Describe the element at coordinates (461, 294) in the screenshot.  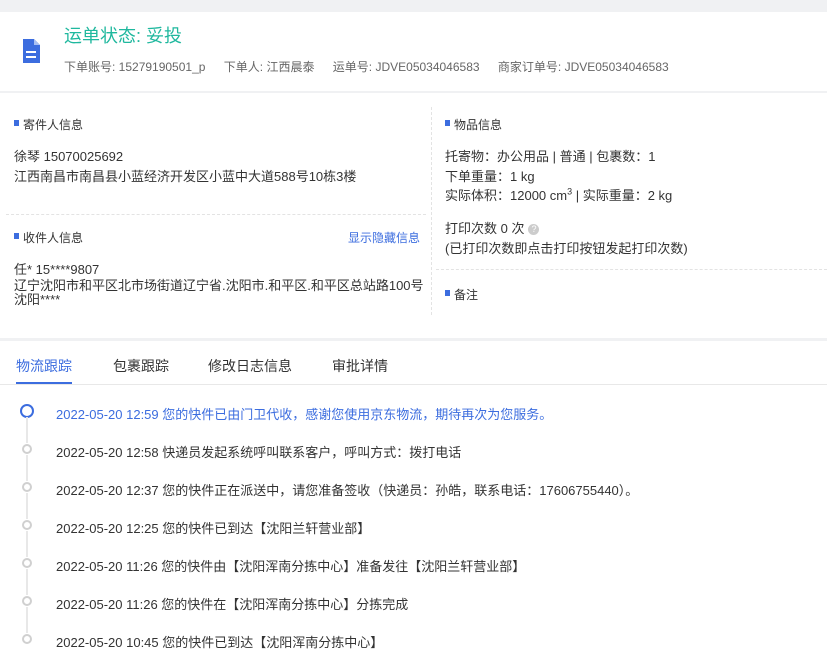
I see `remarks-section-title: 备注` at that location.